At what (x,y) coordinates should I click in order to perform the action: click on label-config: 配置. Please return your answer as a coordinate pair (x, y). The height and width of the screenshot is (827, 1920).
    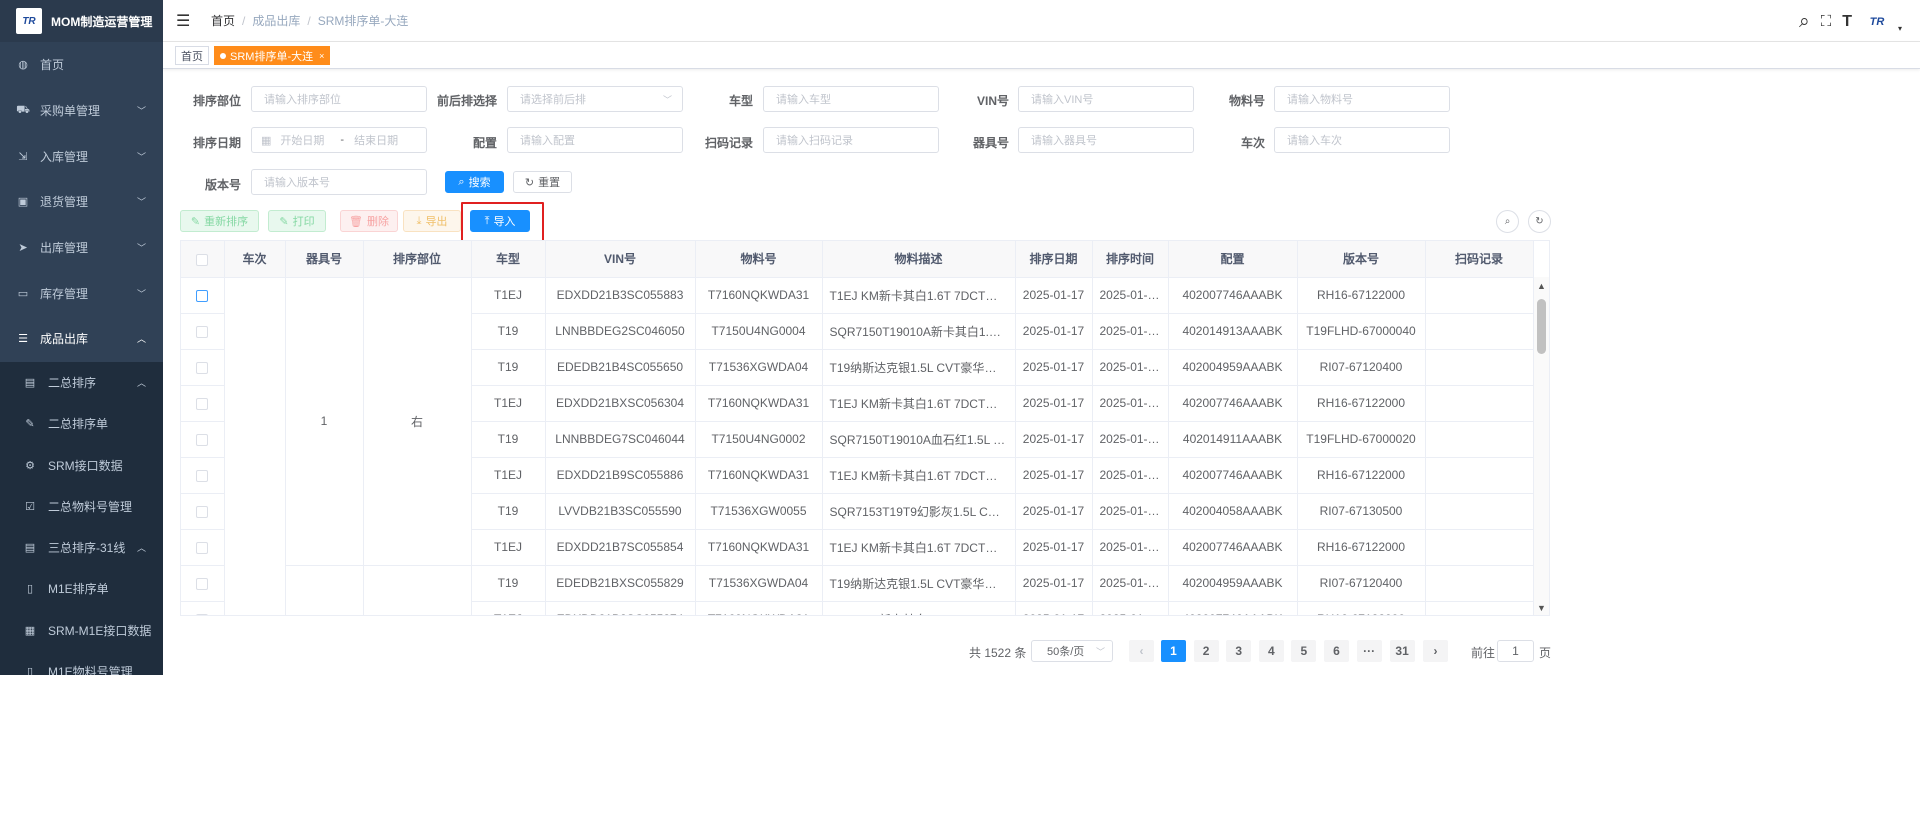
    Looking at the image, I should click on (484, 143).